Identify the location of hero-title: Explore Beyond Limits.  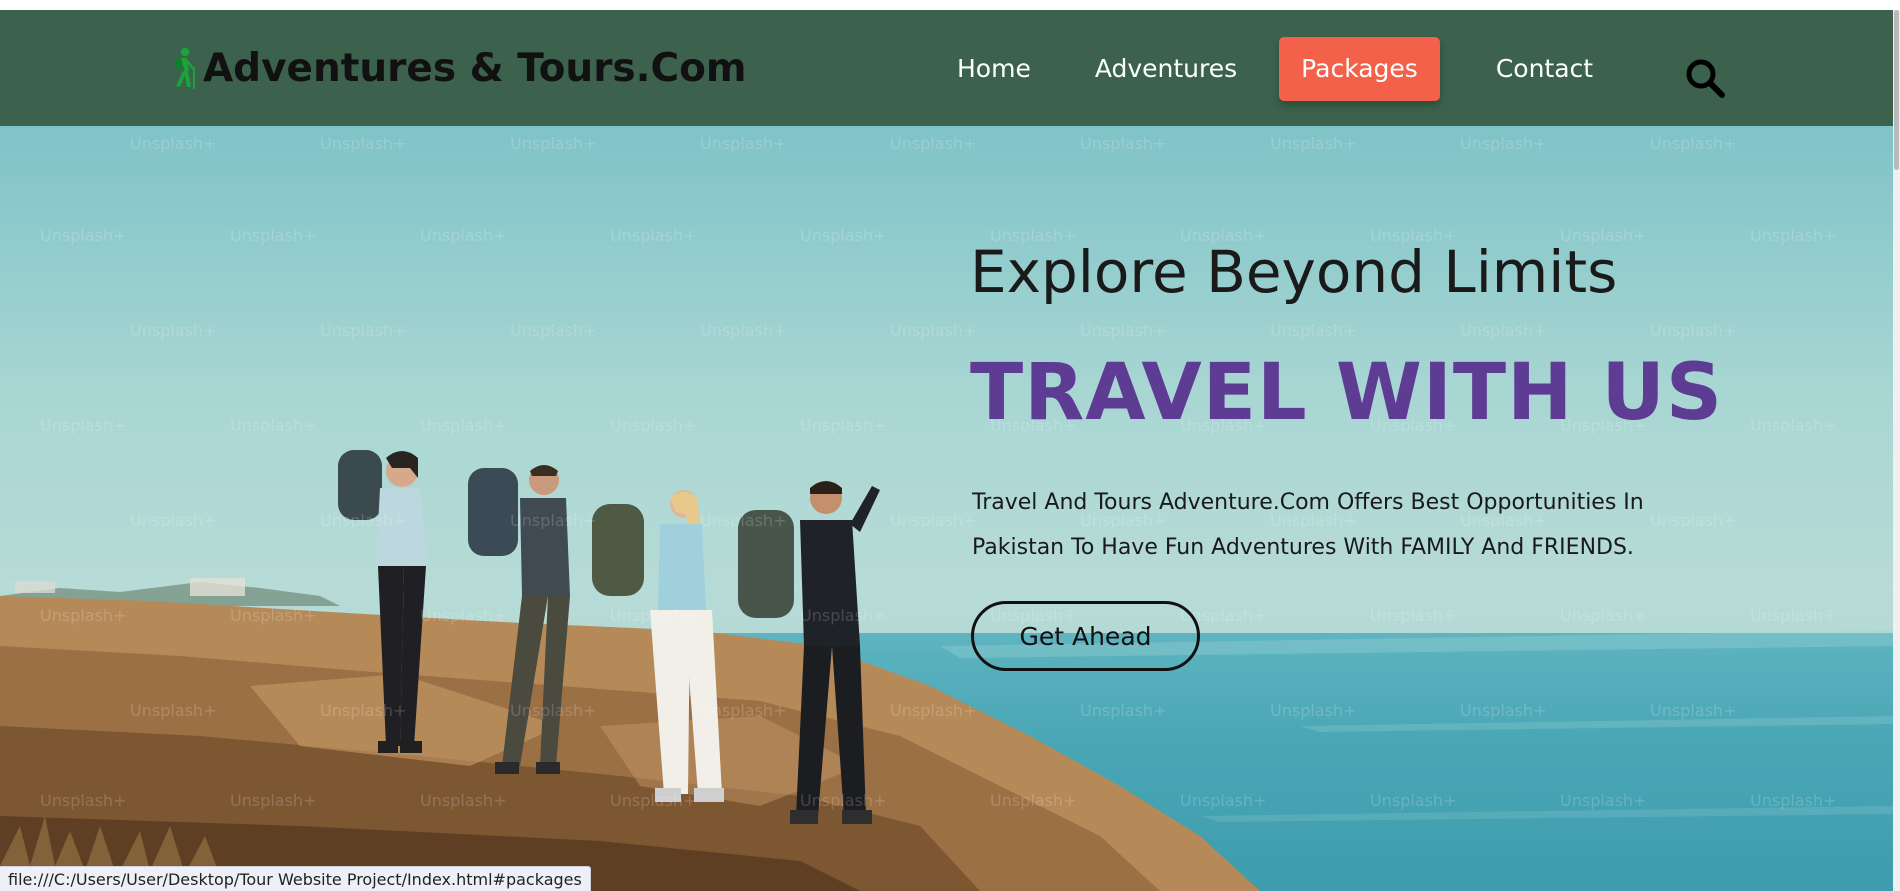
(1294, 272).